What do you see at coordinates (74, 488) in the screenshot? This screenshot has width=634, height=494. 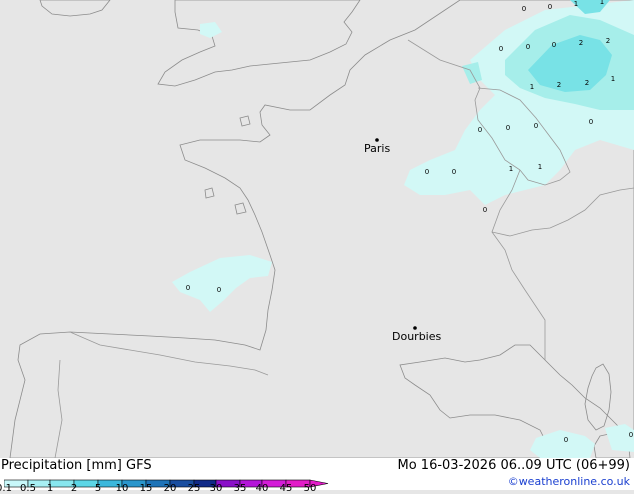 I see `scale-tick-label: 2` at bounding box center [74, 488].